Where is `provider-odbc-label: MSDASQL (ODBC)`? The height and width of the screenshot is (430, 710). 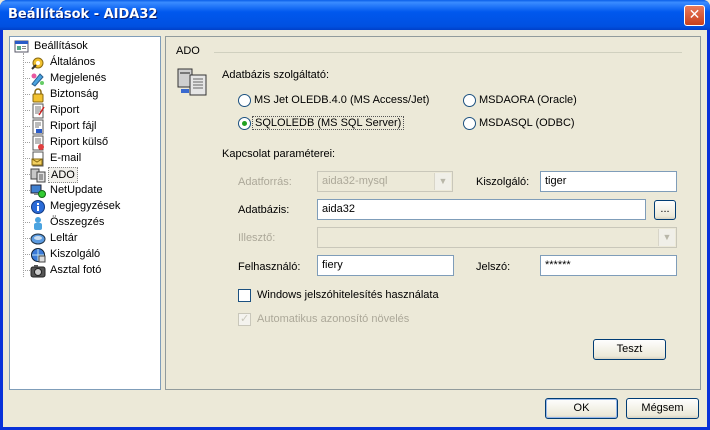 provider-odbc-label: MSDASQL (ODBC) is located at coordinates (527, 123).